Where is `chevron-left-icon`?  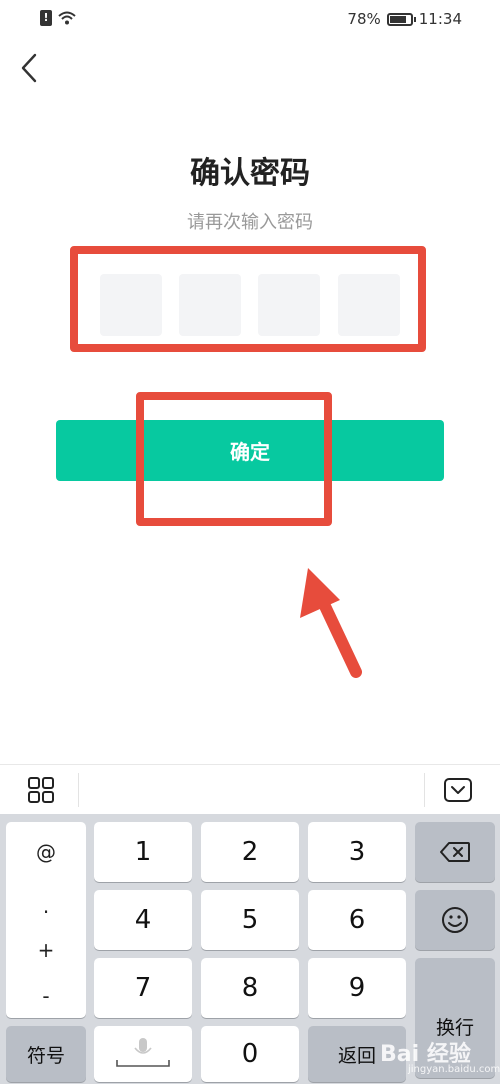 chevron-left-icon is located at coordinates (29, 68).